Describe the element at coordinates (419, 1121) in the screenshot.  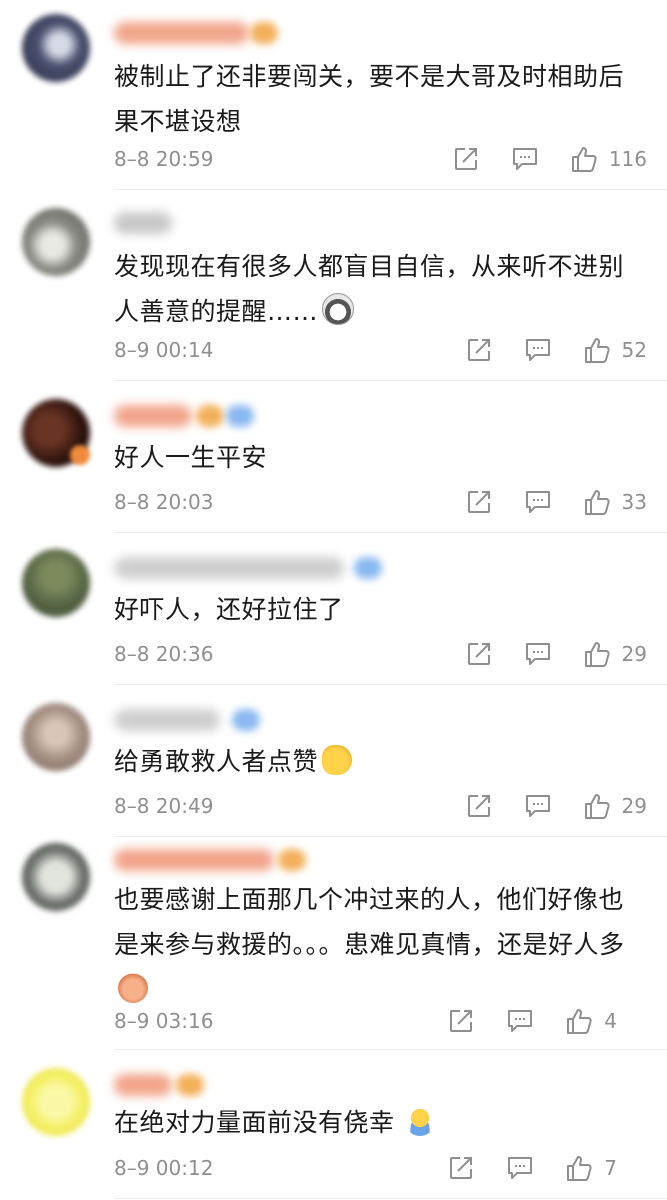
I see `shrug-emoji` at that location.